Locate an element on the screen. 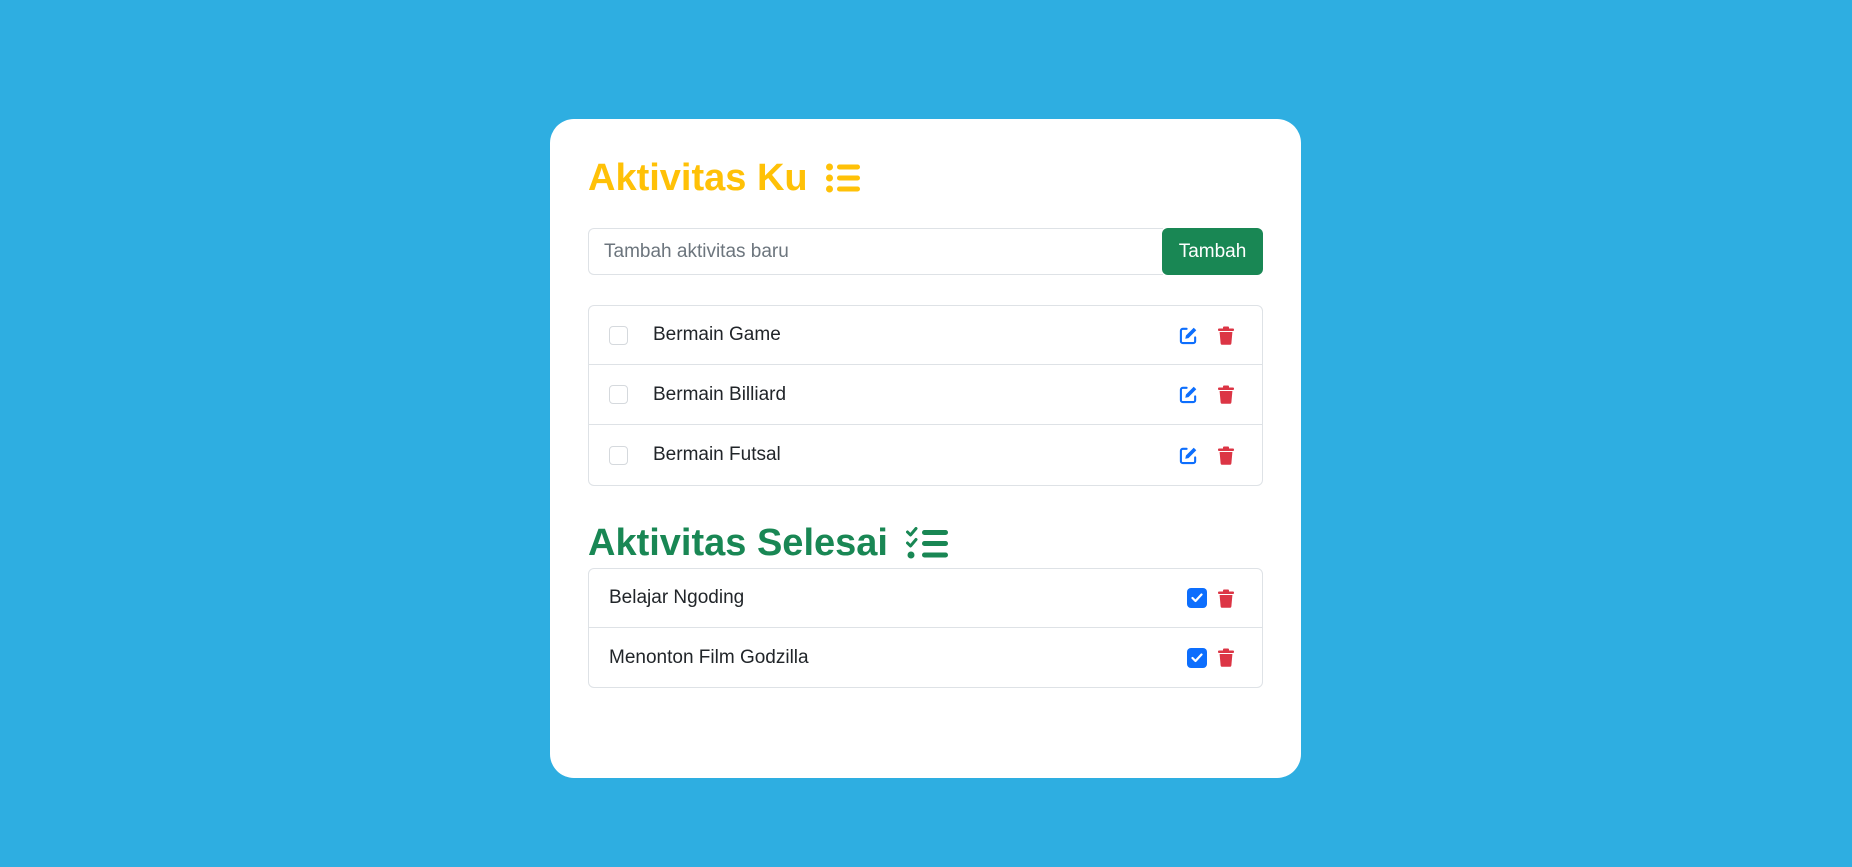  done-list: Belajar Ngoding Menonton Film Godzilla is located at coordinates (925, 628).